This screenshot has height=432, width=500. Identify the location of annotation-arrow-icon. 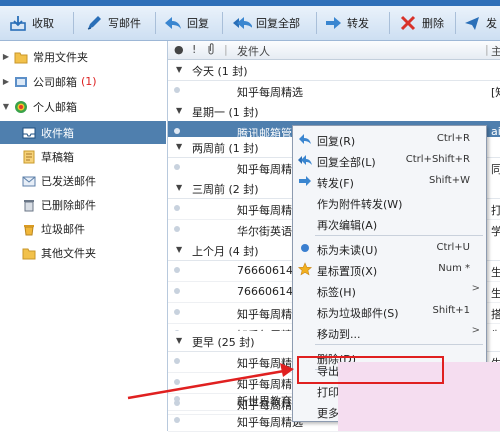
(210, 381).